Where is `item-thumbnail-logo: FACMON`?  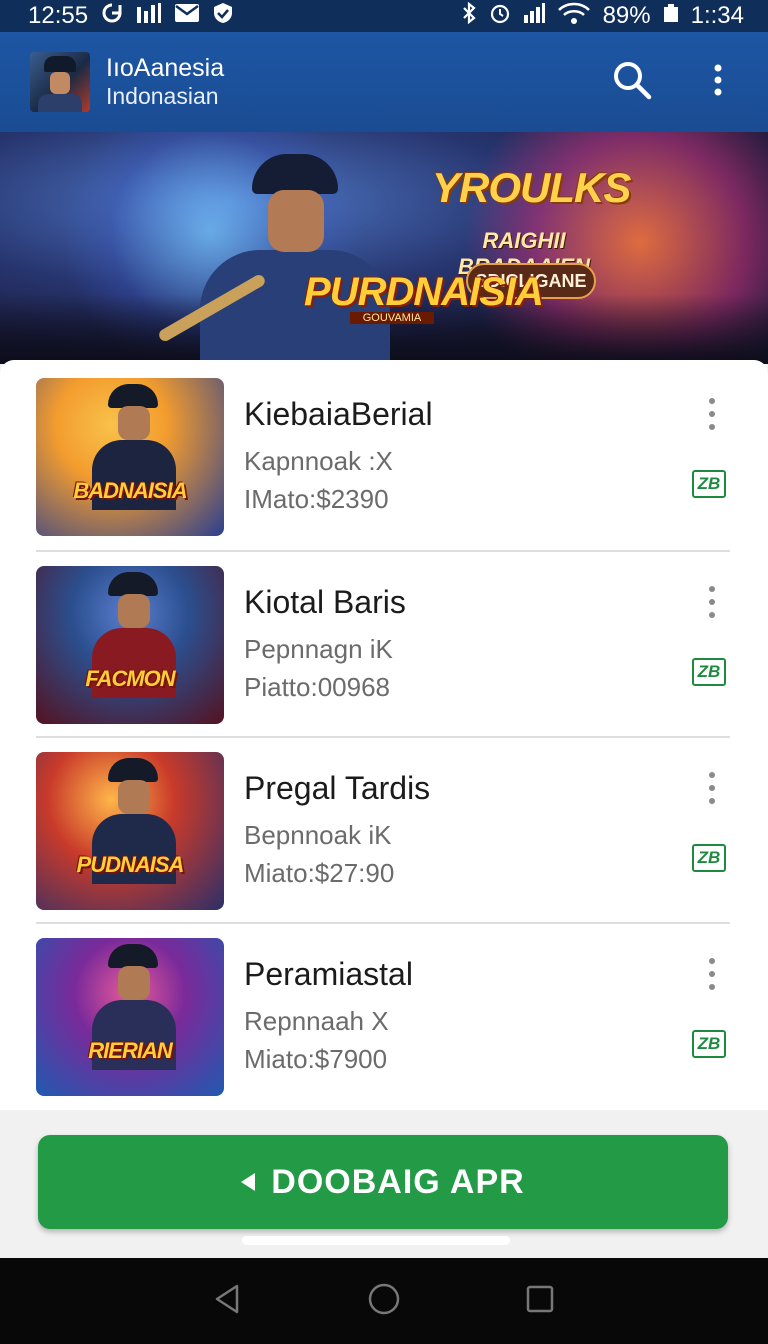 item-thumbnail-logo: FACMON is located at coordinates (130, 678).